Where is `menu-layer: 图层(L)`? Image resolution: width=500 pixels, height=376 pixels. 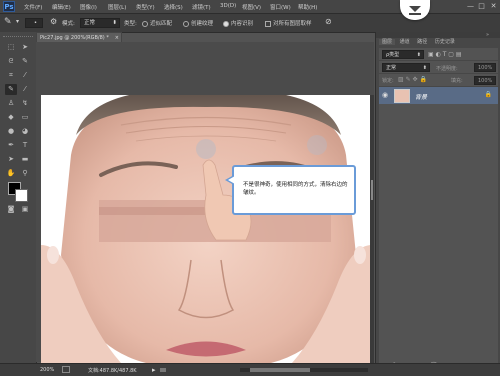 menu-layer: 图层(L) is located at coordinates (117, 7).